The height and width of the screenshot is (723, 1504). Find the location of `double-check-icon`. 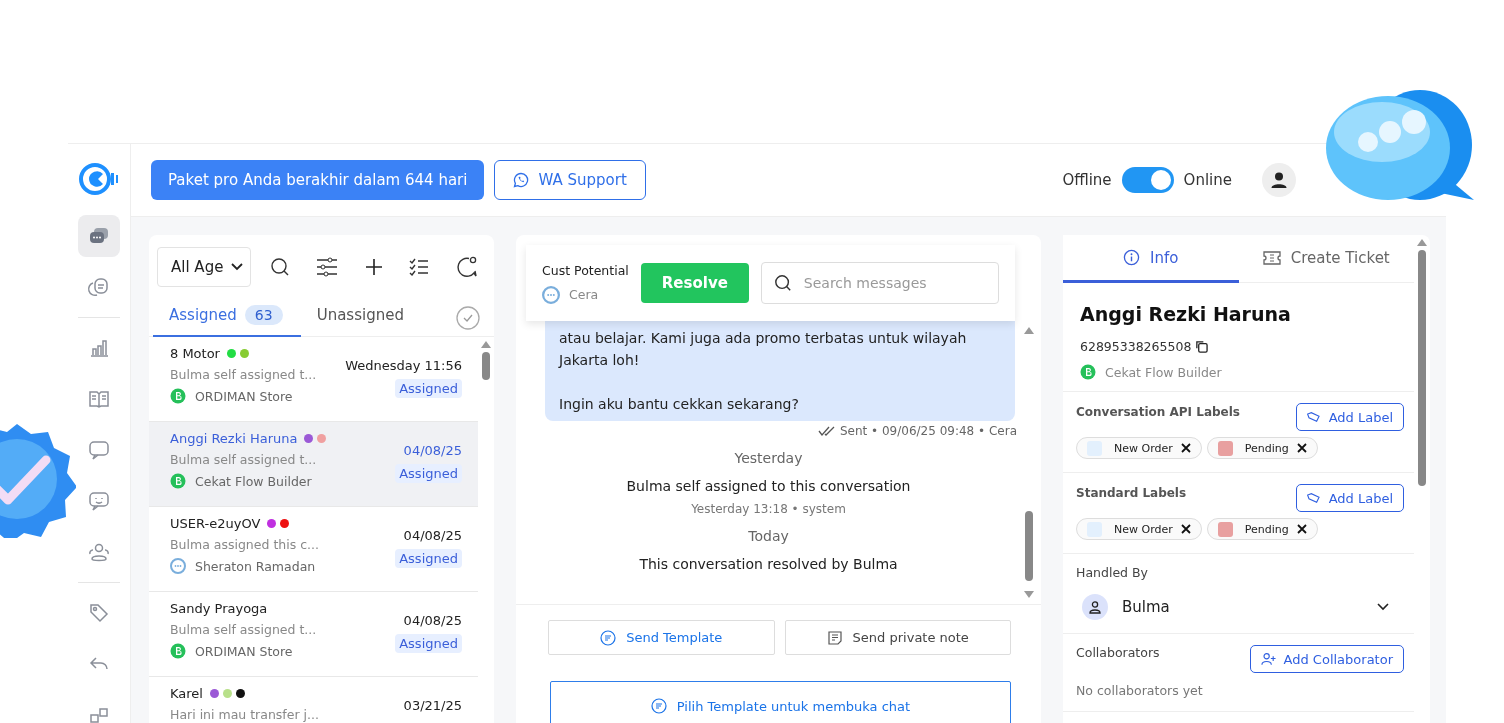

double-check-icon is located at coordinates (826, 431).